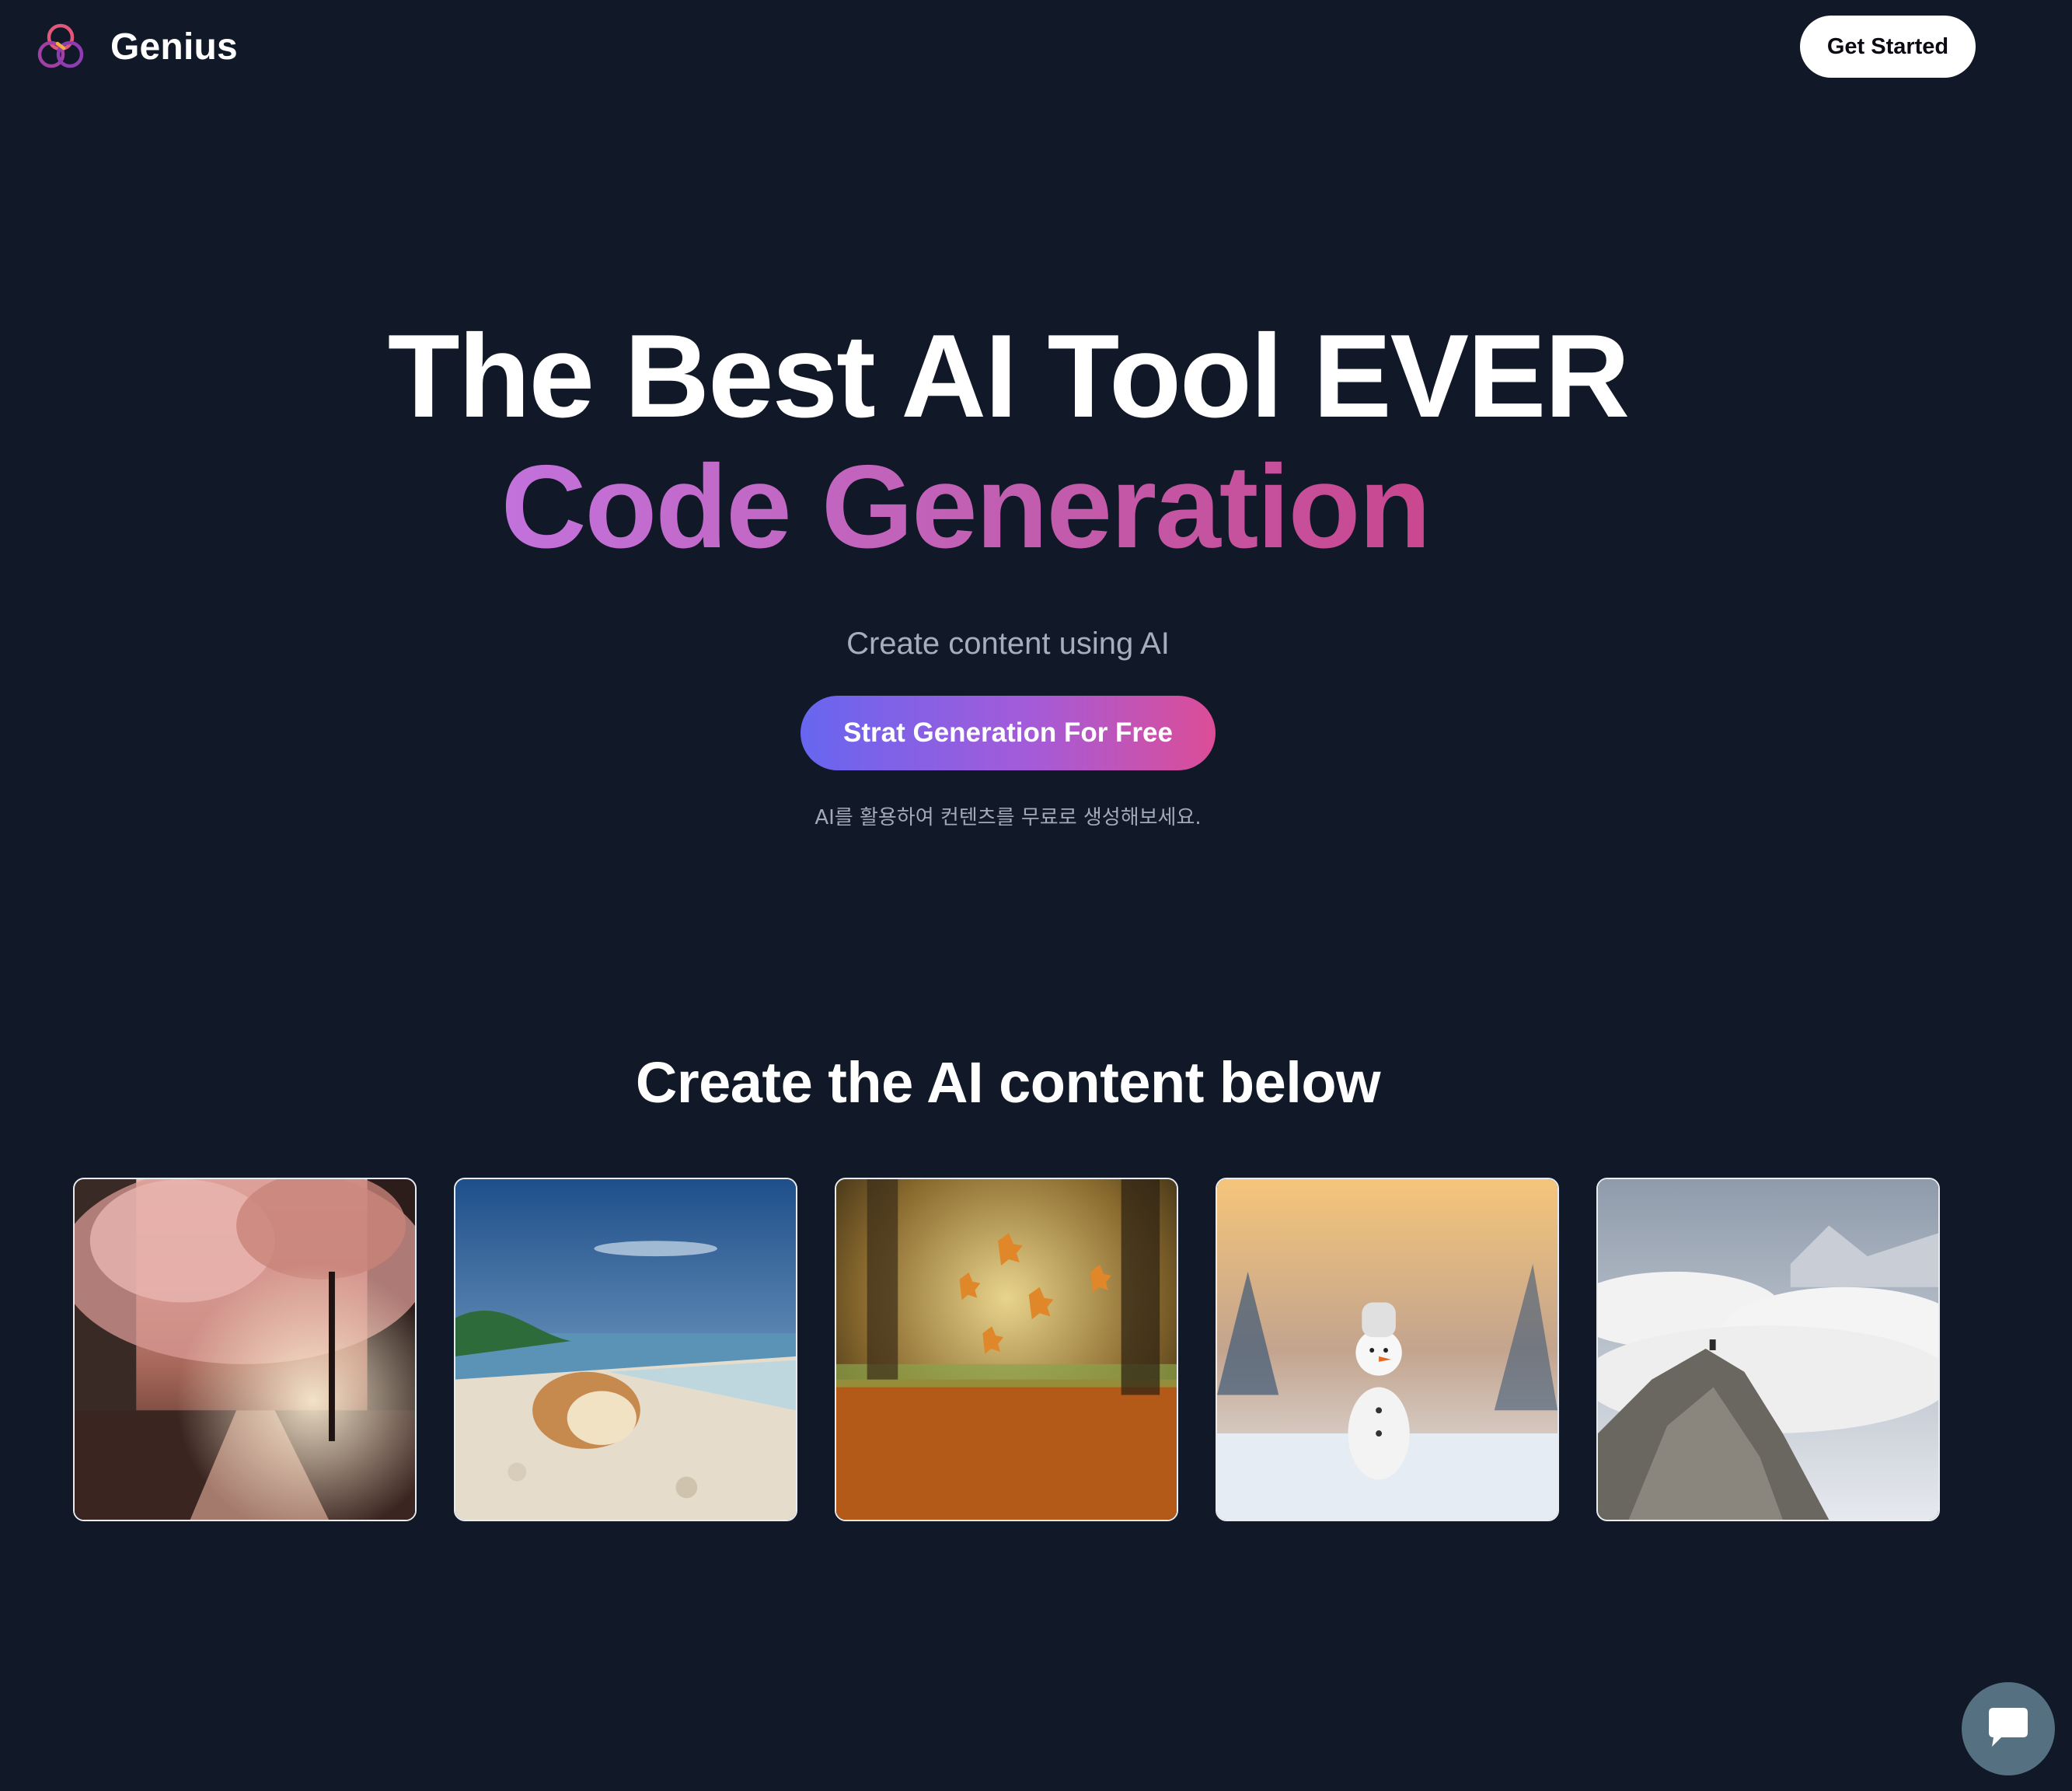 This screenshot has width=2072, height=1791. Describe the element at coordinates (1008, 733) in the screenshot. I see `start-generation-button: Strat Generation For Free` at that location.